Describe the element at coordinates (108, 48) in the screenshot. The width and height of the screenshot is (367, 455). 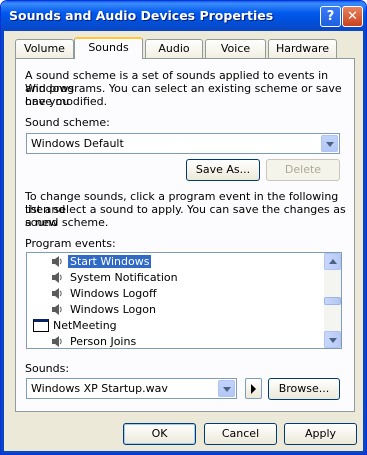
I see `tab-sounds: Sounds` at that location.